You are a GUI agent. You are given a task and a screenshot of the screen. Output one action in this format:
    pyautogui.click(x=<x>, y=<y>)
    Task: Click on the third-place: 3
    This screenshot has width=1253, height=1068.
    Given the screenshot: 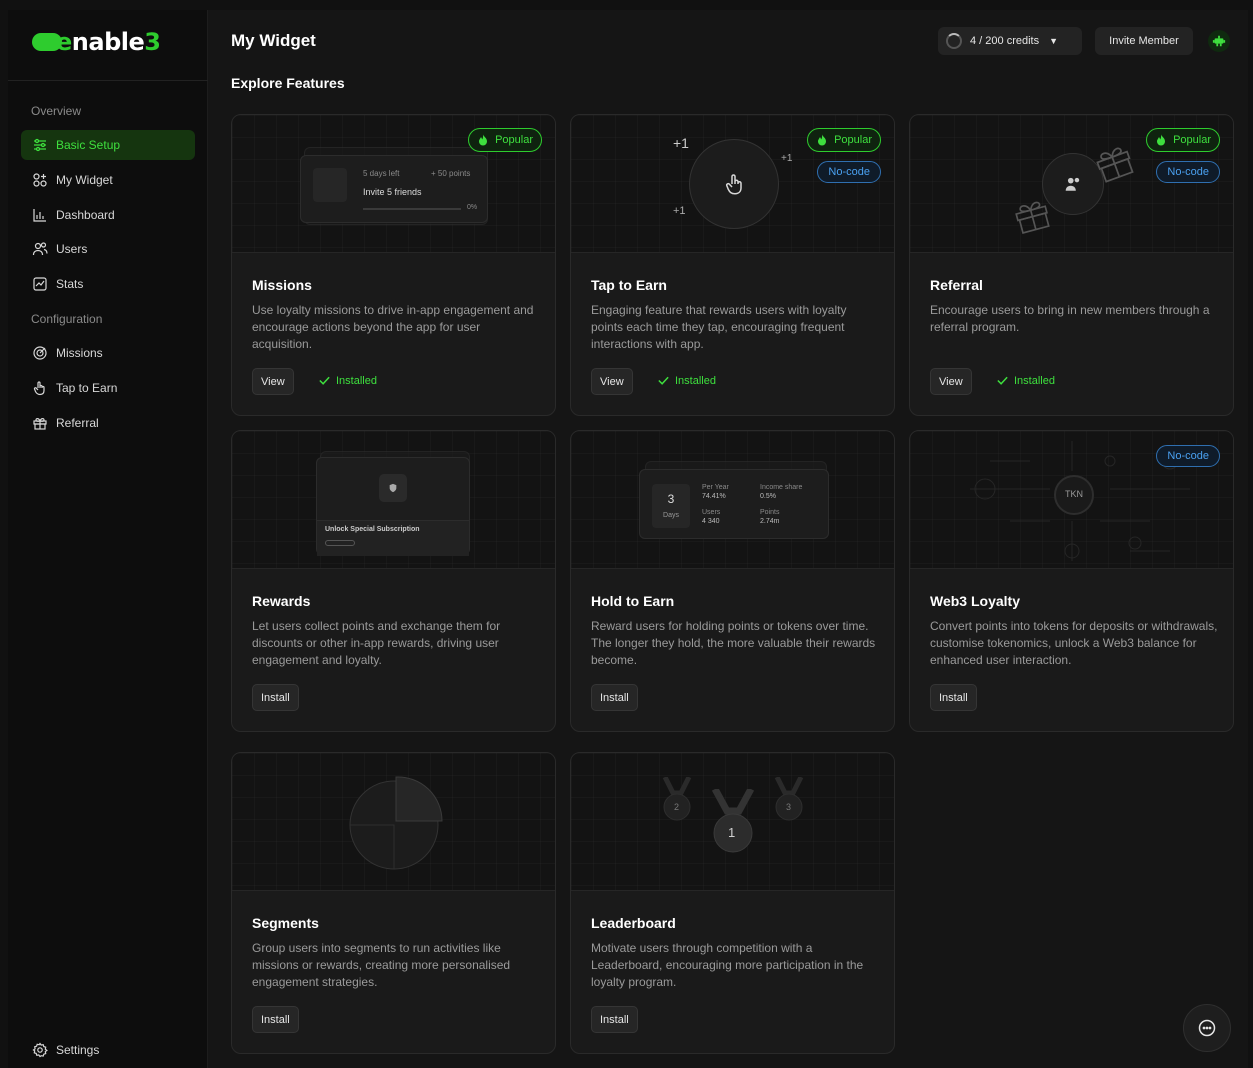 What is the action you would take?
    pyautogui.click(x=789, y=807)
    